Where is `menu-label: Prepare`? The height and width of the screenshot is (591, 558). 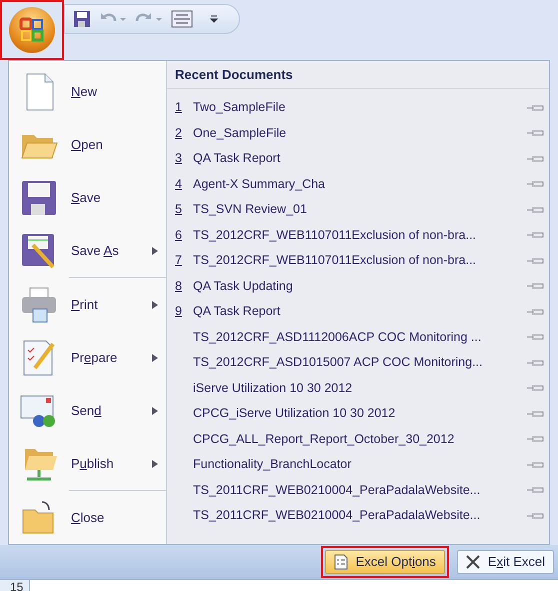
menu-label: Prepare is located at coordinates (94, 357).